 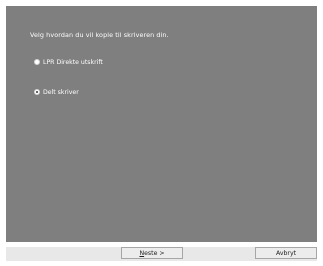 What do you see at coordinates (61, 92) in the screenshot?
I see `option-label: Delt skriver` at bounding box center [61, 92].